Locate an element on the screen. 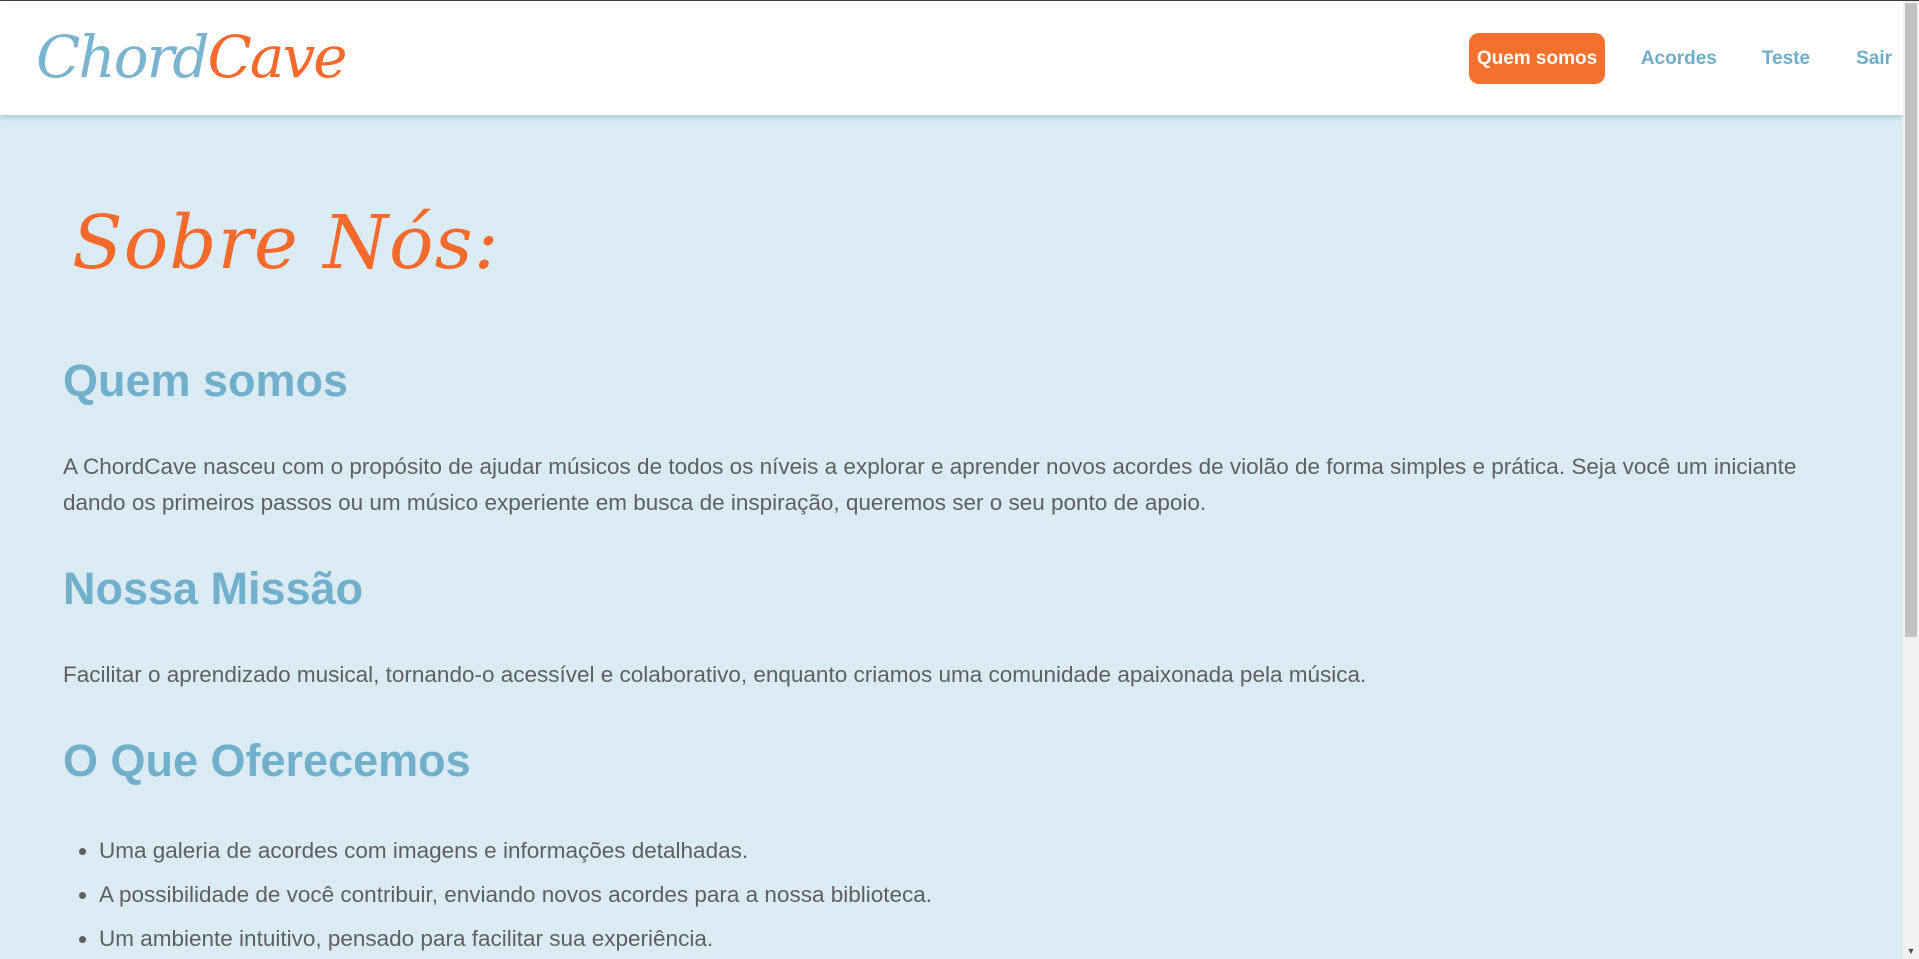 Image resolution: width=1919 pixels, height=959 pixels. main-nav: Quem somos Acordes Teste Sair is located at coordinates (1685, 58).